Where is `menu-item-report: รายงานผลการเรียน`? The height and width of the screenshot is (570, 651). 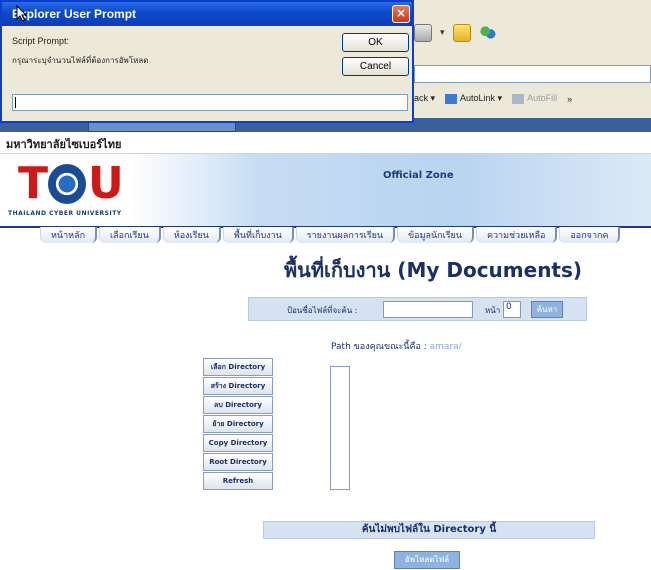 menu-item-report: รายงานผลการเรียน is located at coordinates (345, 235).